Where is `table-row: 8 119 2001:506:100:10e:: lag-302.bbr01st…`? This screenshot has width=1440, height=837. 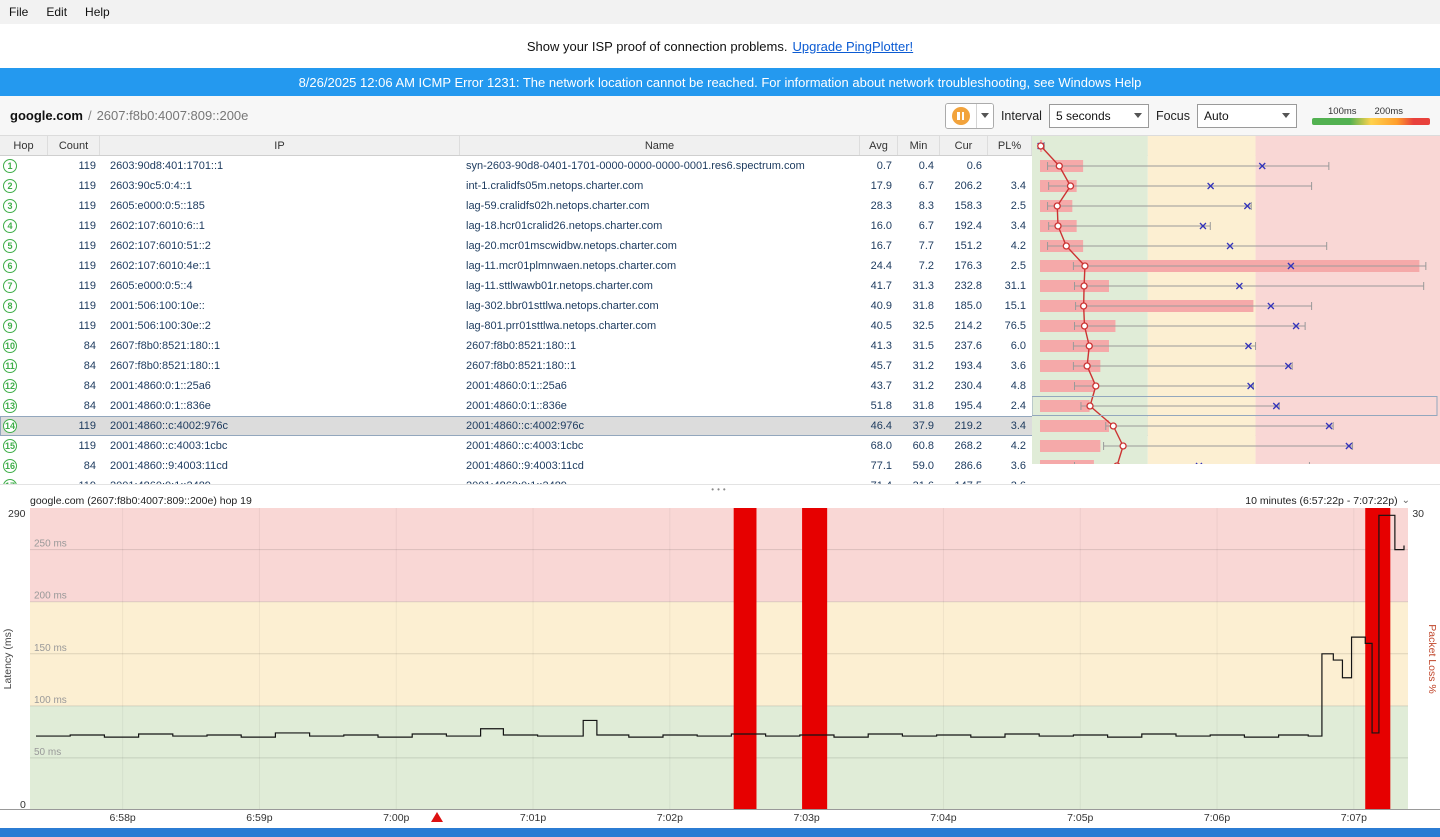 table-row: 8 119 2001:506:100:10e:: lag-302.bbr01st… is located at coordinates (720, 306).